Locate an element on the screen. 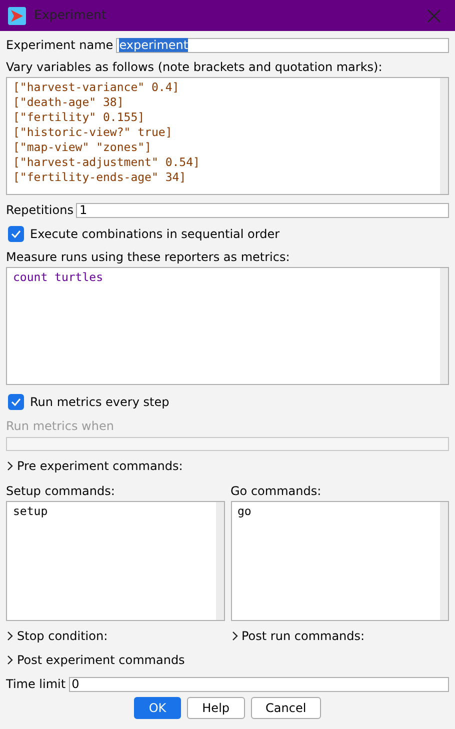 The height and width of the screenshot is (729, 455). vary-variables-label: Vary variables as follows (note brackets and quotation marks): is located at coordinates (195, 67).